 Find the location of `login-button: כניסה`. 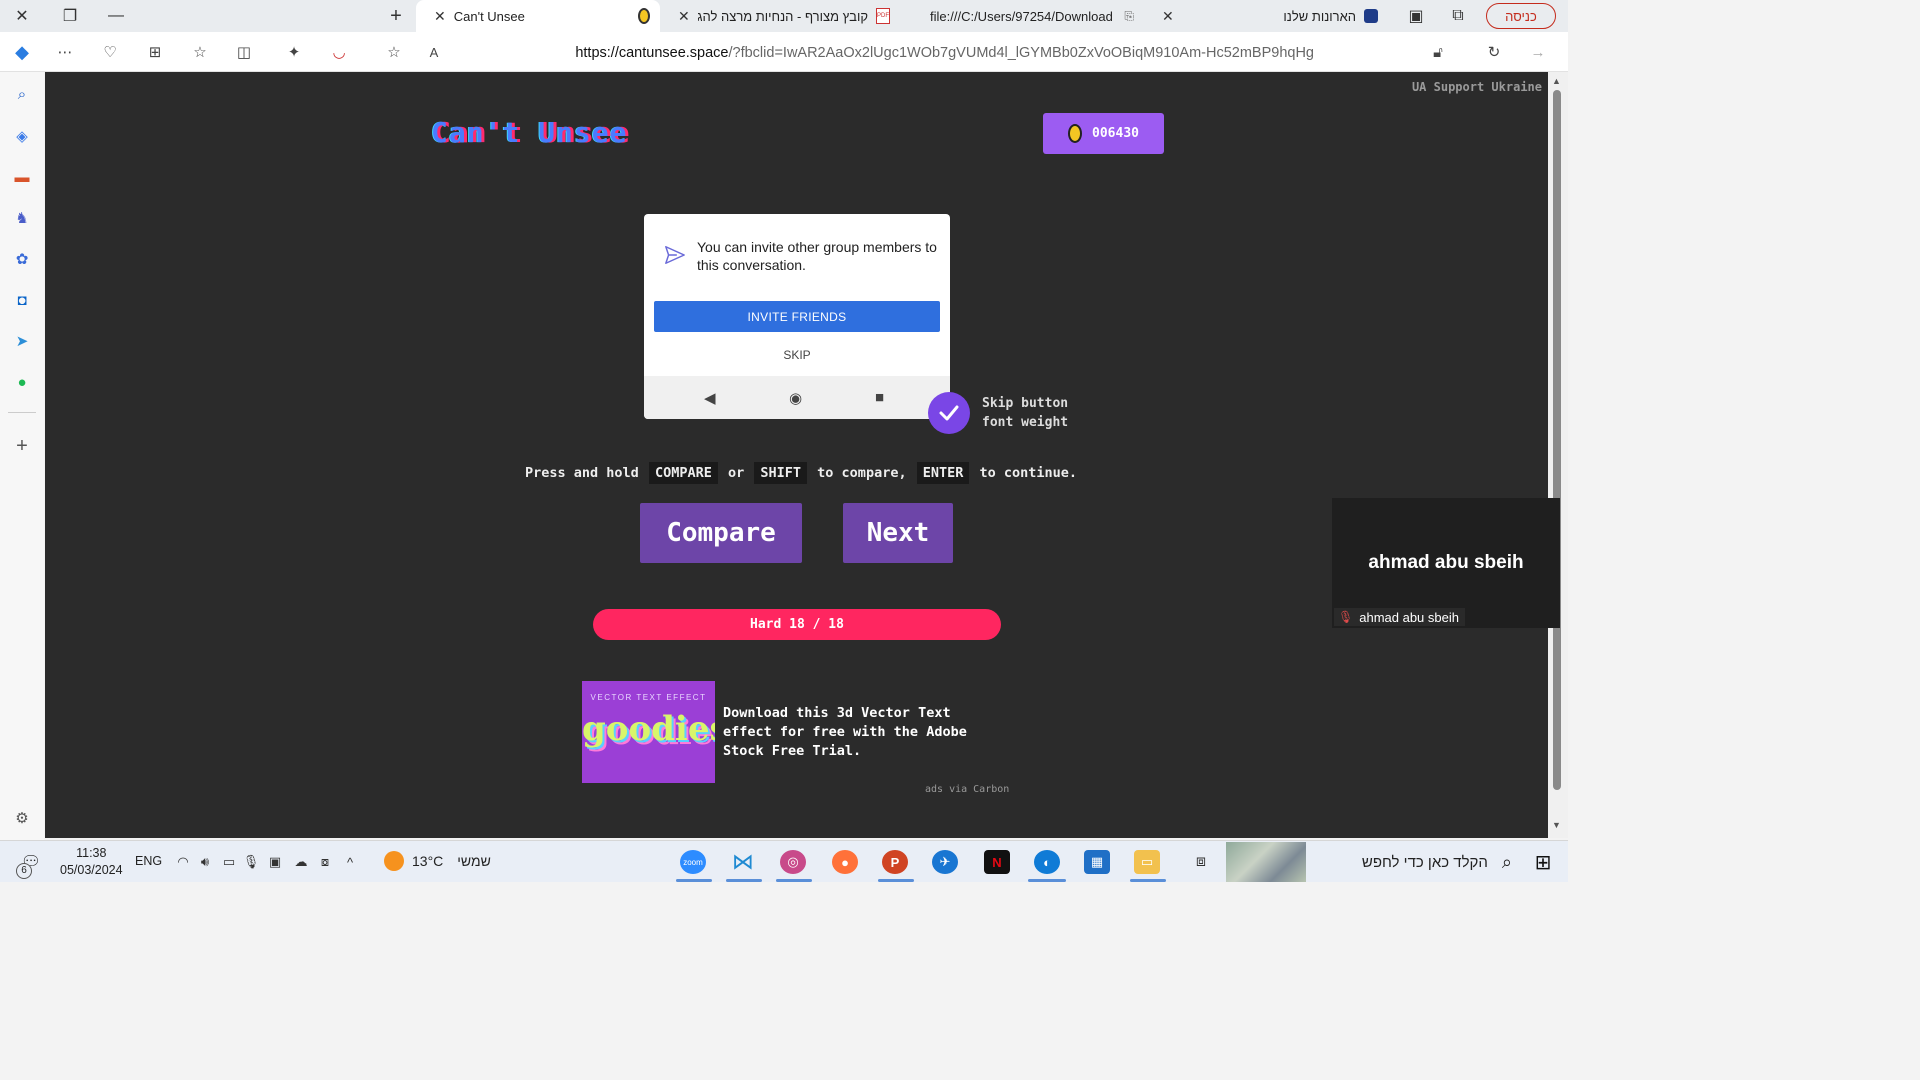

login-button: כניסה is located at coordinates (1521, 16).